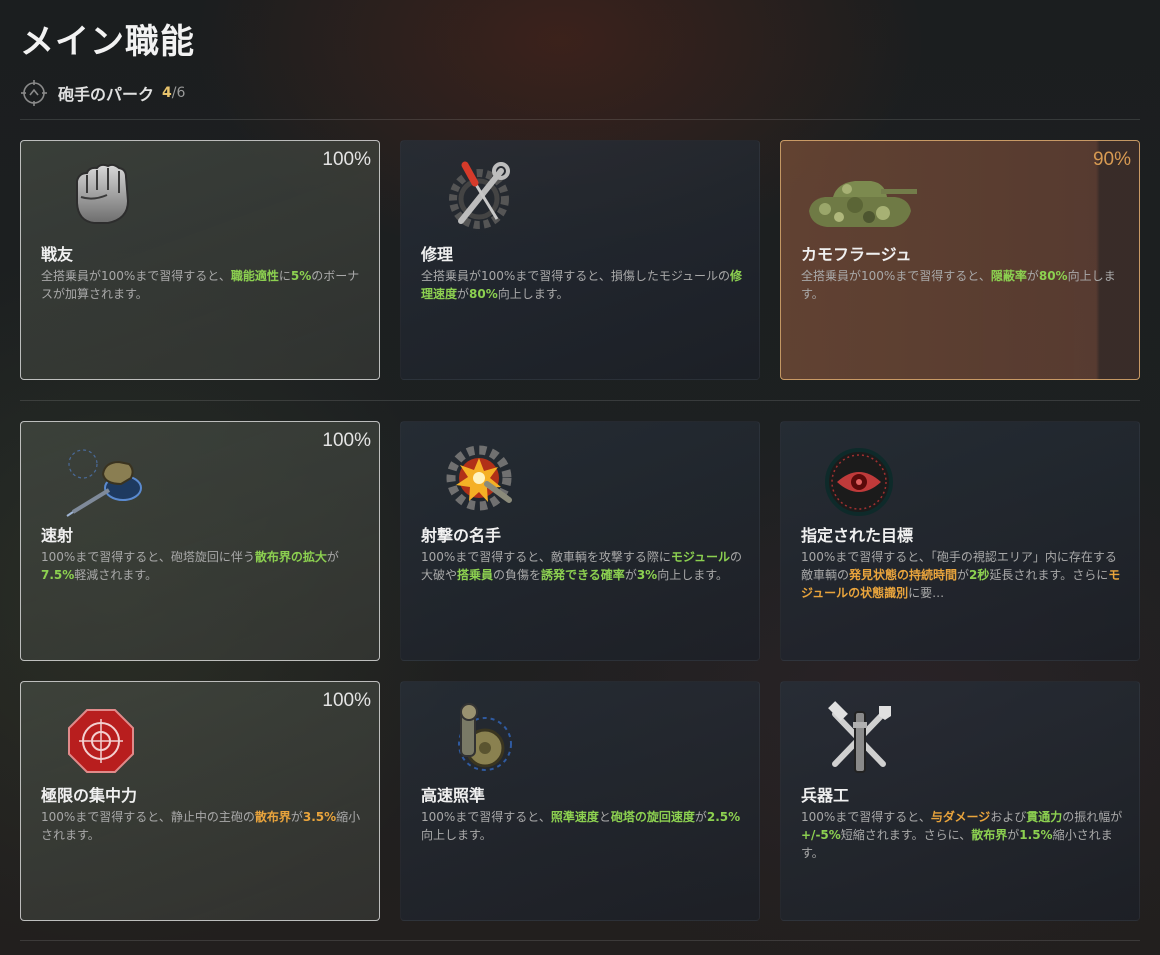  I want to click on description-text: の負傷を, so click(517, 575).